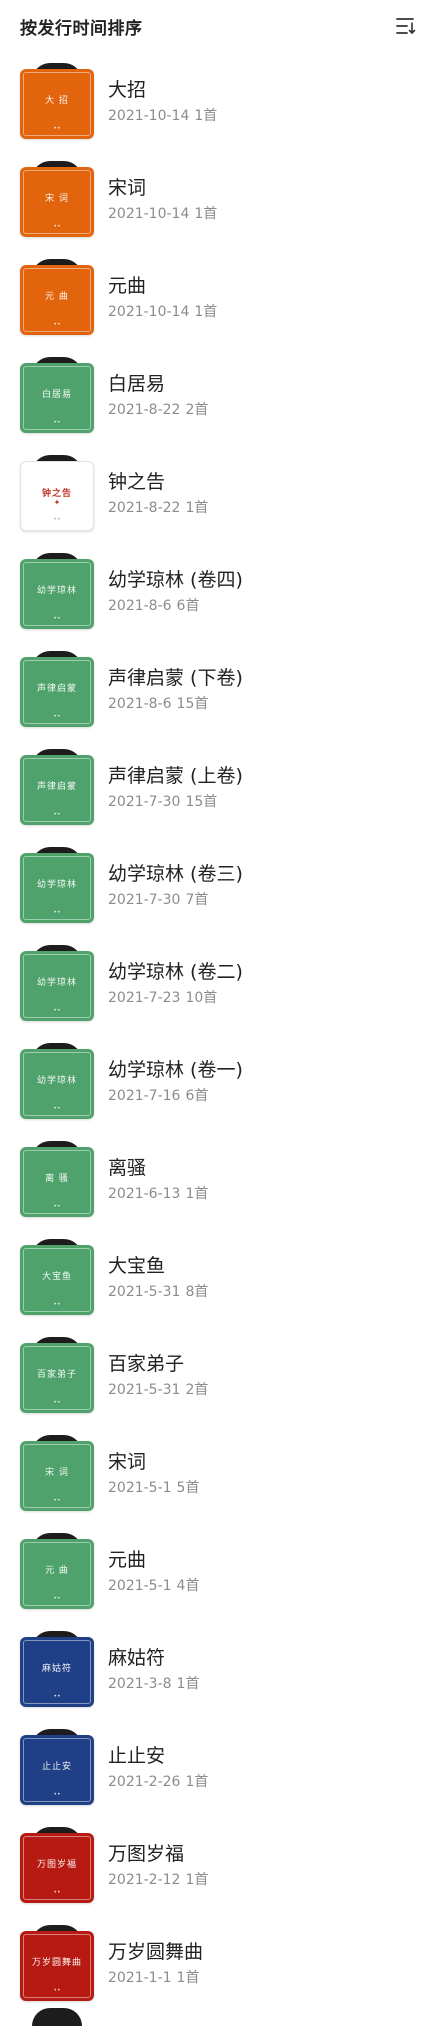 This screenshot has height=2026, width=440. Describe the element at coordinates (220, 1375) in the screenshot. I see `album-row: 百家弟子 •• 百家弟子 2021-5-31 2首` at that location.